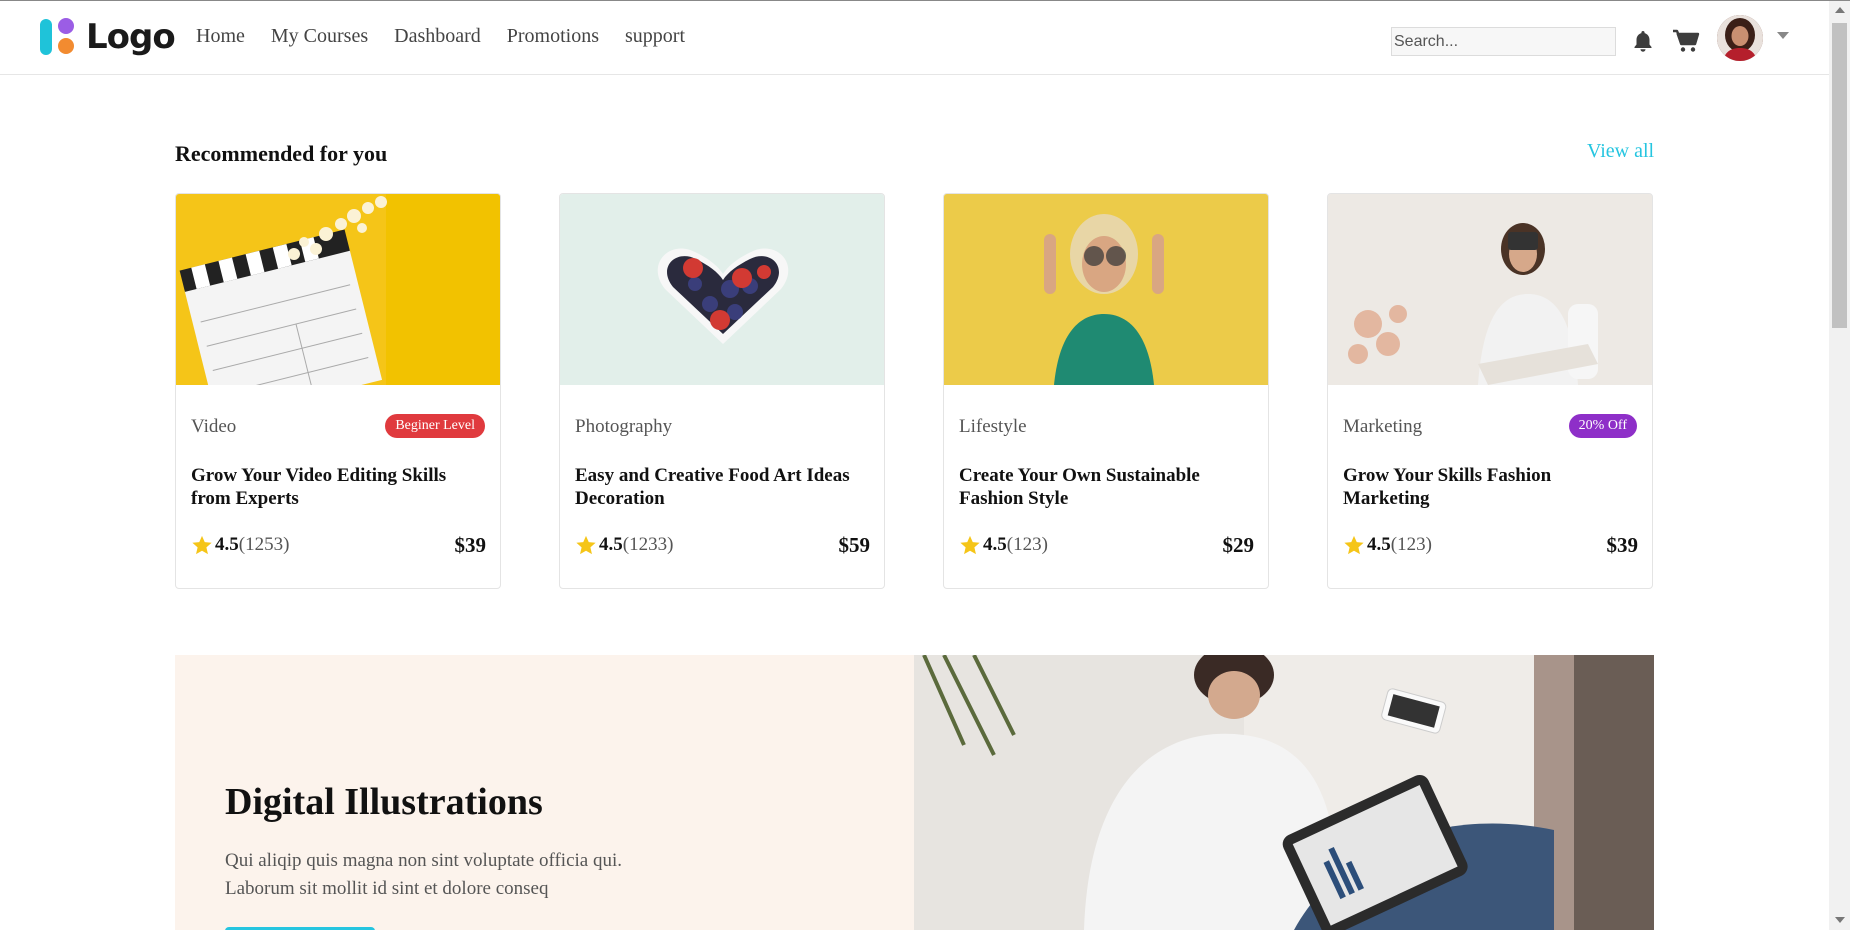  What do you see at coordinates (214, 426) in the screenshot?
I see `course-category: Video` at bounding box center [214, 426].